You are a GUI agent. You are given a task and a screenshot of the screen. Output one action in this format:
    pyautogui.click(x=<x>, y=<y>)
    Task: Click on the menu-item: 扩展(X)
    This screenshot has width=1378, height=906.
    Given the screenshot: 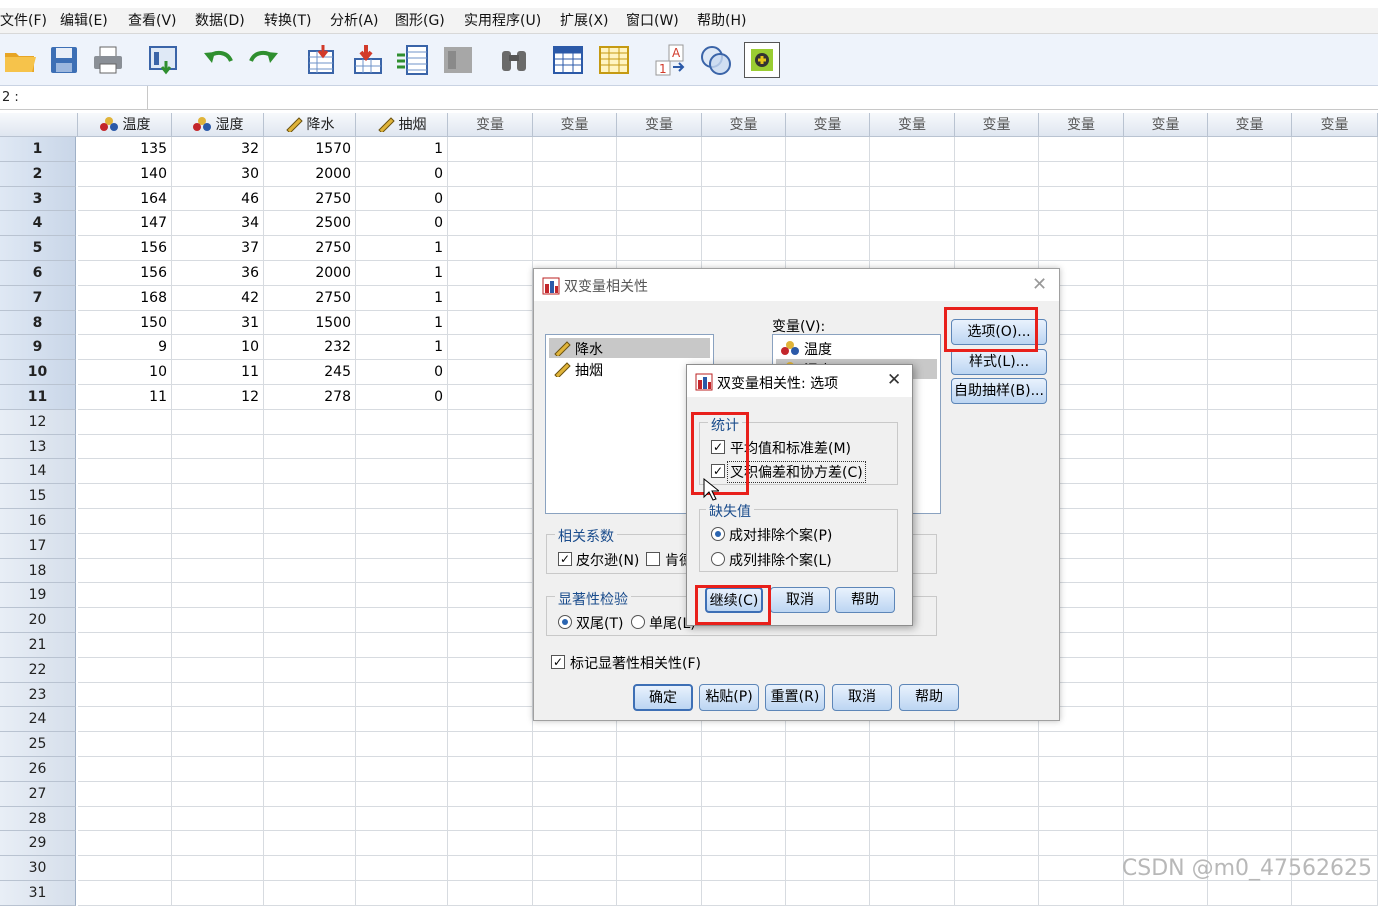 What is the action you would take?
    pyautogui.click(x=584, y=21)
    